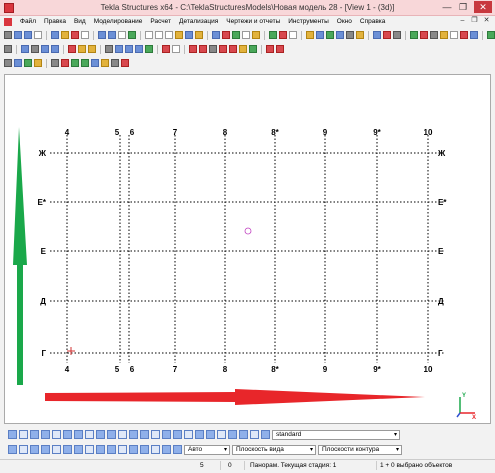 This screenshot has width=495, height=473. What do you see at coordinates (483, 7) in the screenshot?
I see `close-button: ✕` at bounding box center [483, 7].